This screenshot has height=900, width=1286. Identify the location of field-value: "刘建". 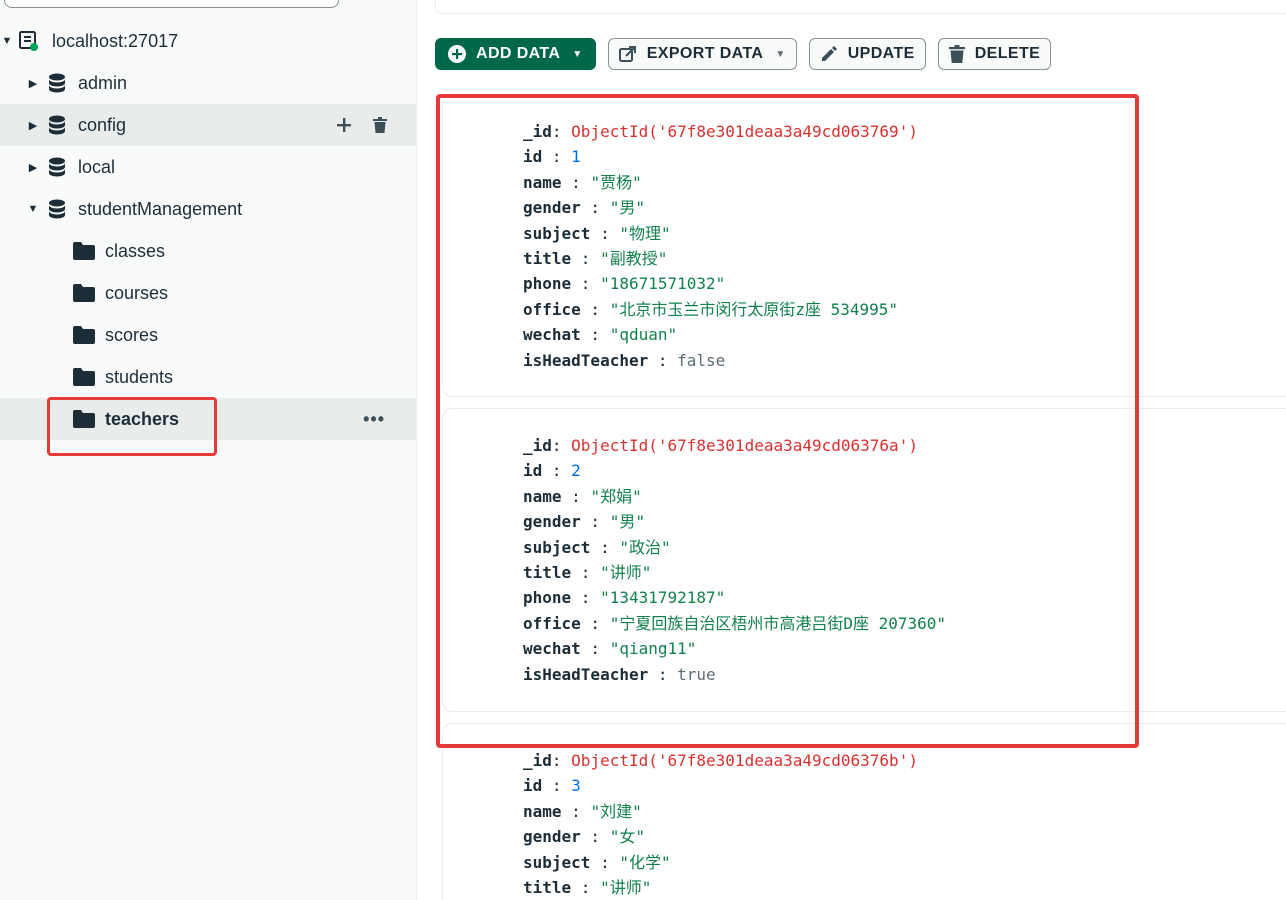
(616, 811).